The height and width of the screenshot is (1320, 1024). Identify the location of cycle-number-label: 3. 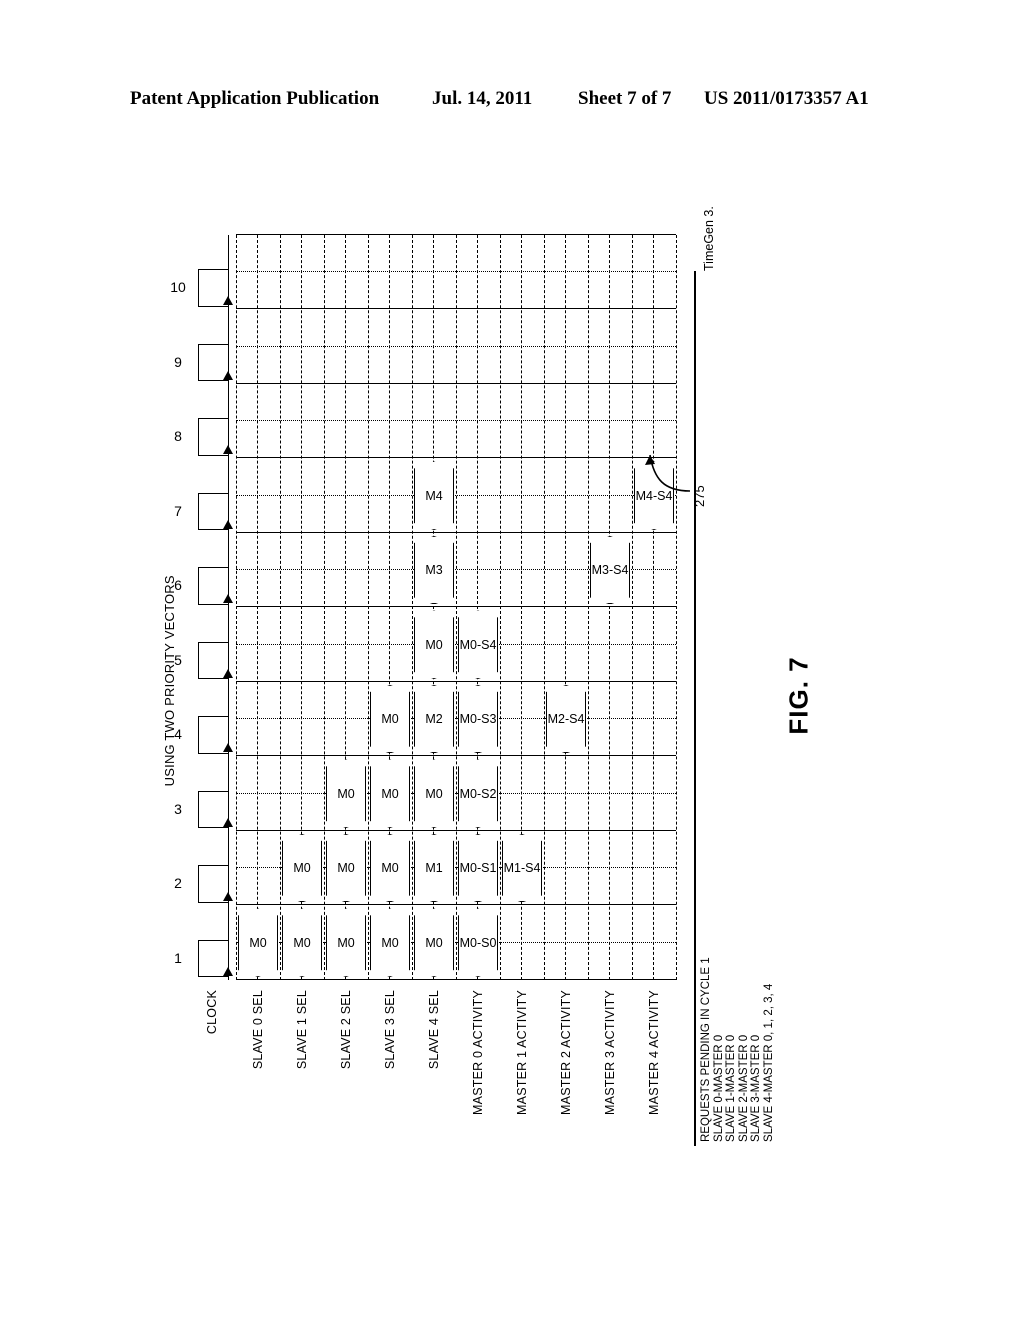
(178, 808).